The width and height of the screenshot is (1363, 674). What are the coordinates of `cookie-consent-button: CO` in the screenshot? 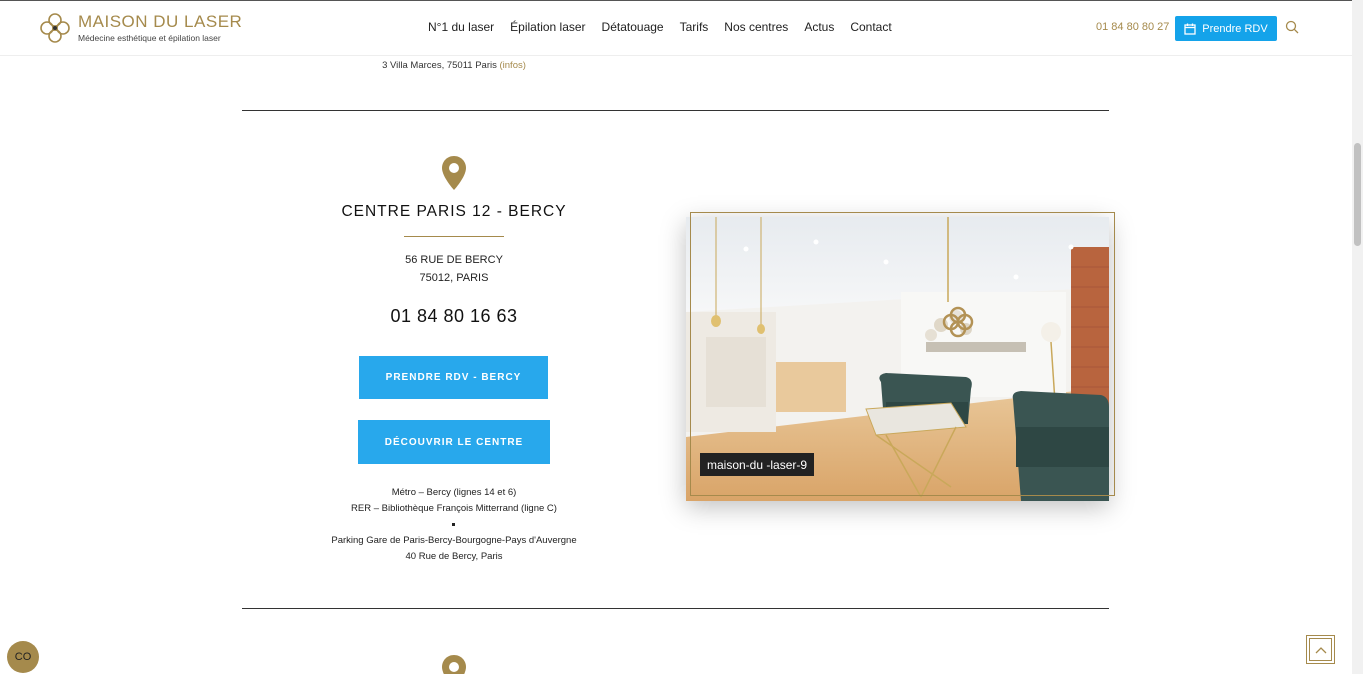 It's located at (23, 657).